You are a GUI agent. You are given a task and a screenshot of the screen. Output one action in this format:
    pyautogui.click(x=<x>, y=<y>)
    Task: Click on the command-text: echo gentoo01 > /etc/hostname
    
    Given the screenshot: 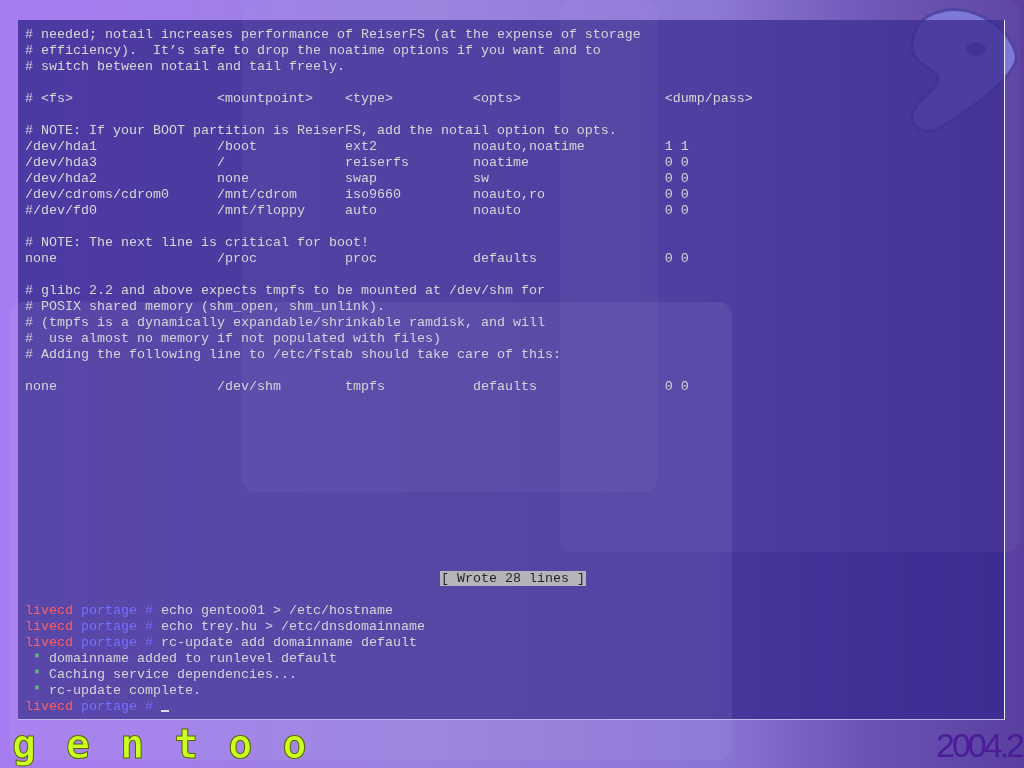 What is the action you would take?
    pyautogui.click(x=277, y=610)
    